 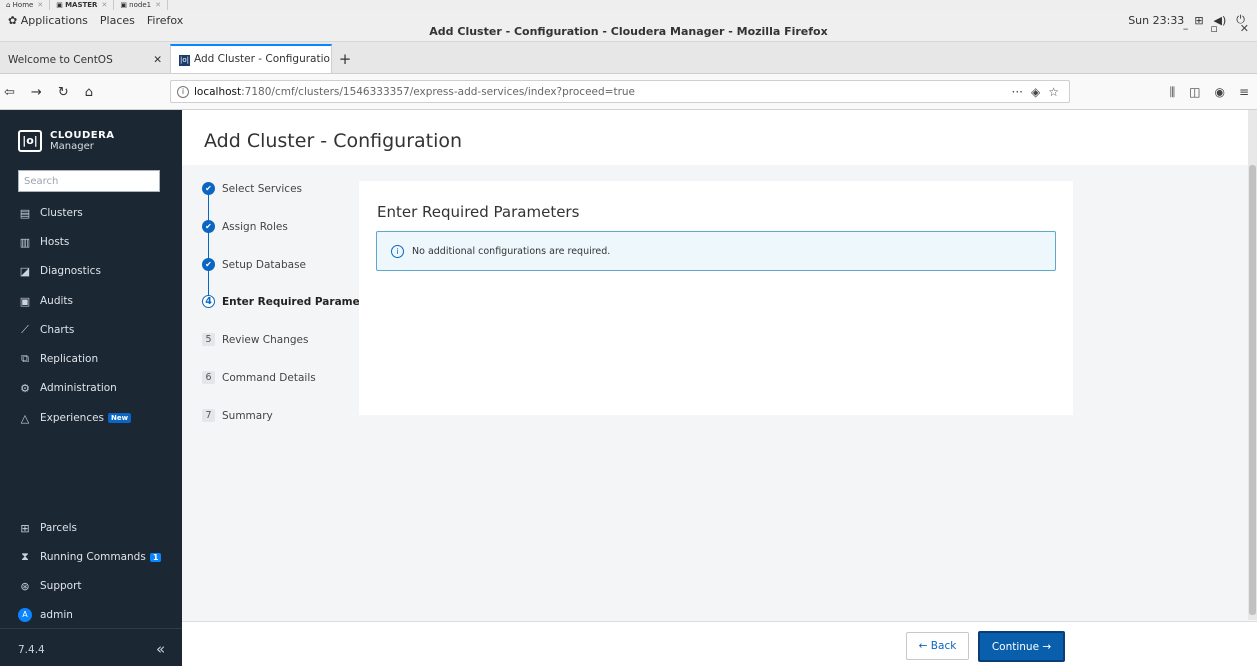 I want to click on firefox-menu: Firefox, so click(x=165, y=20).